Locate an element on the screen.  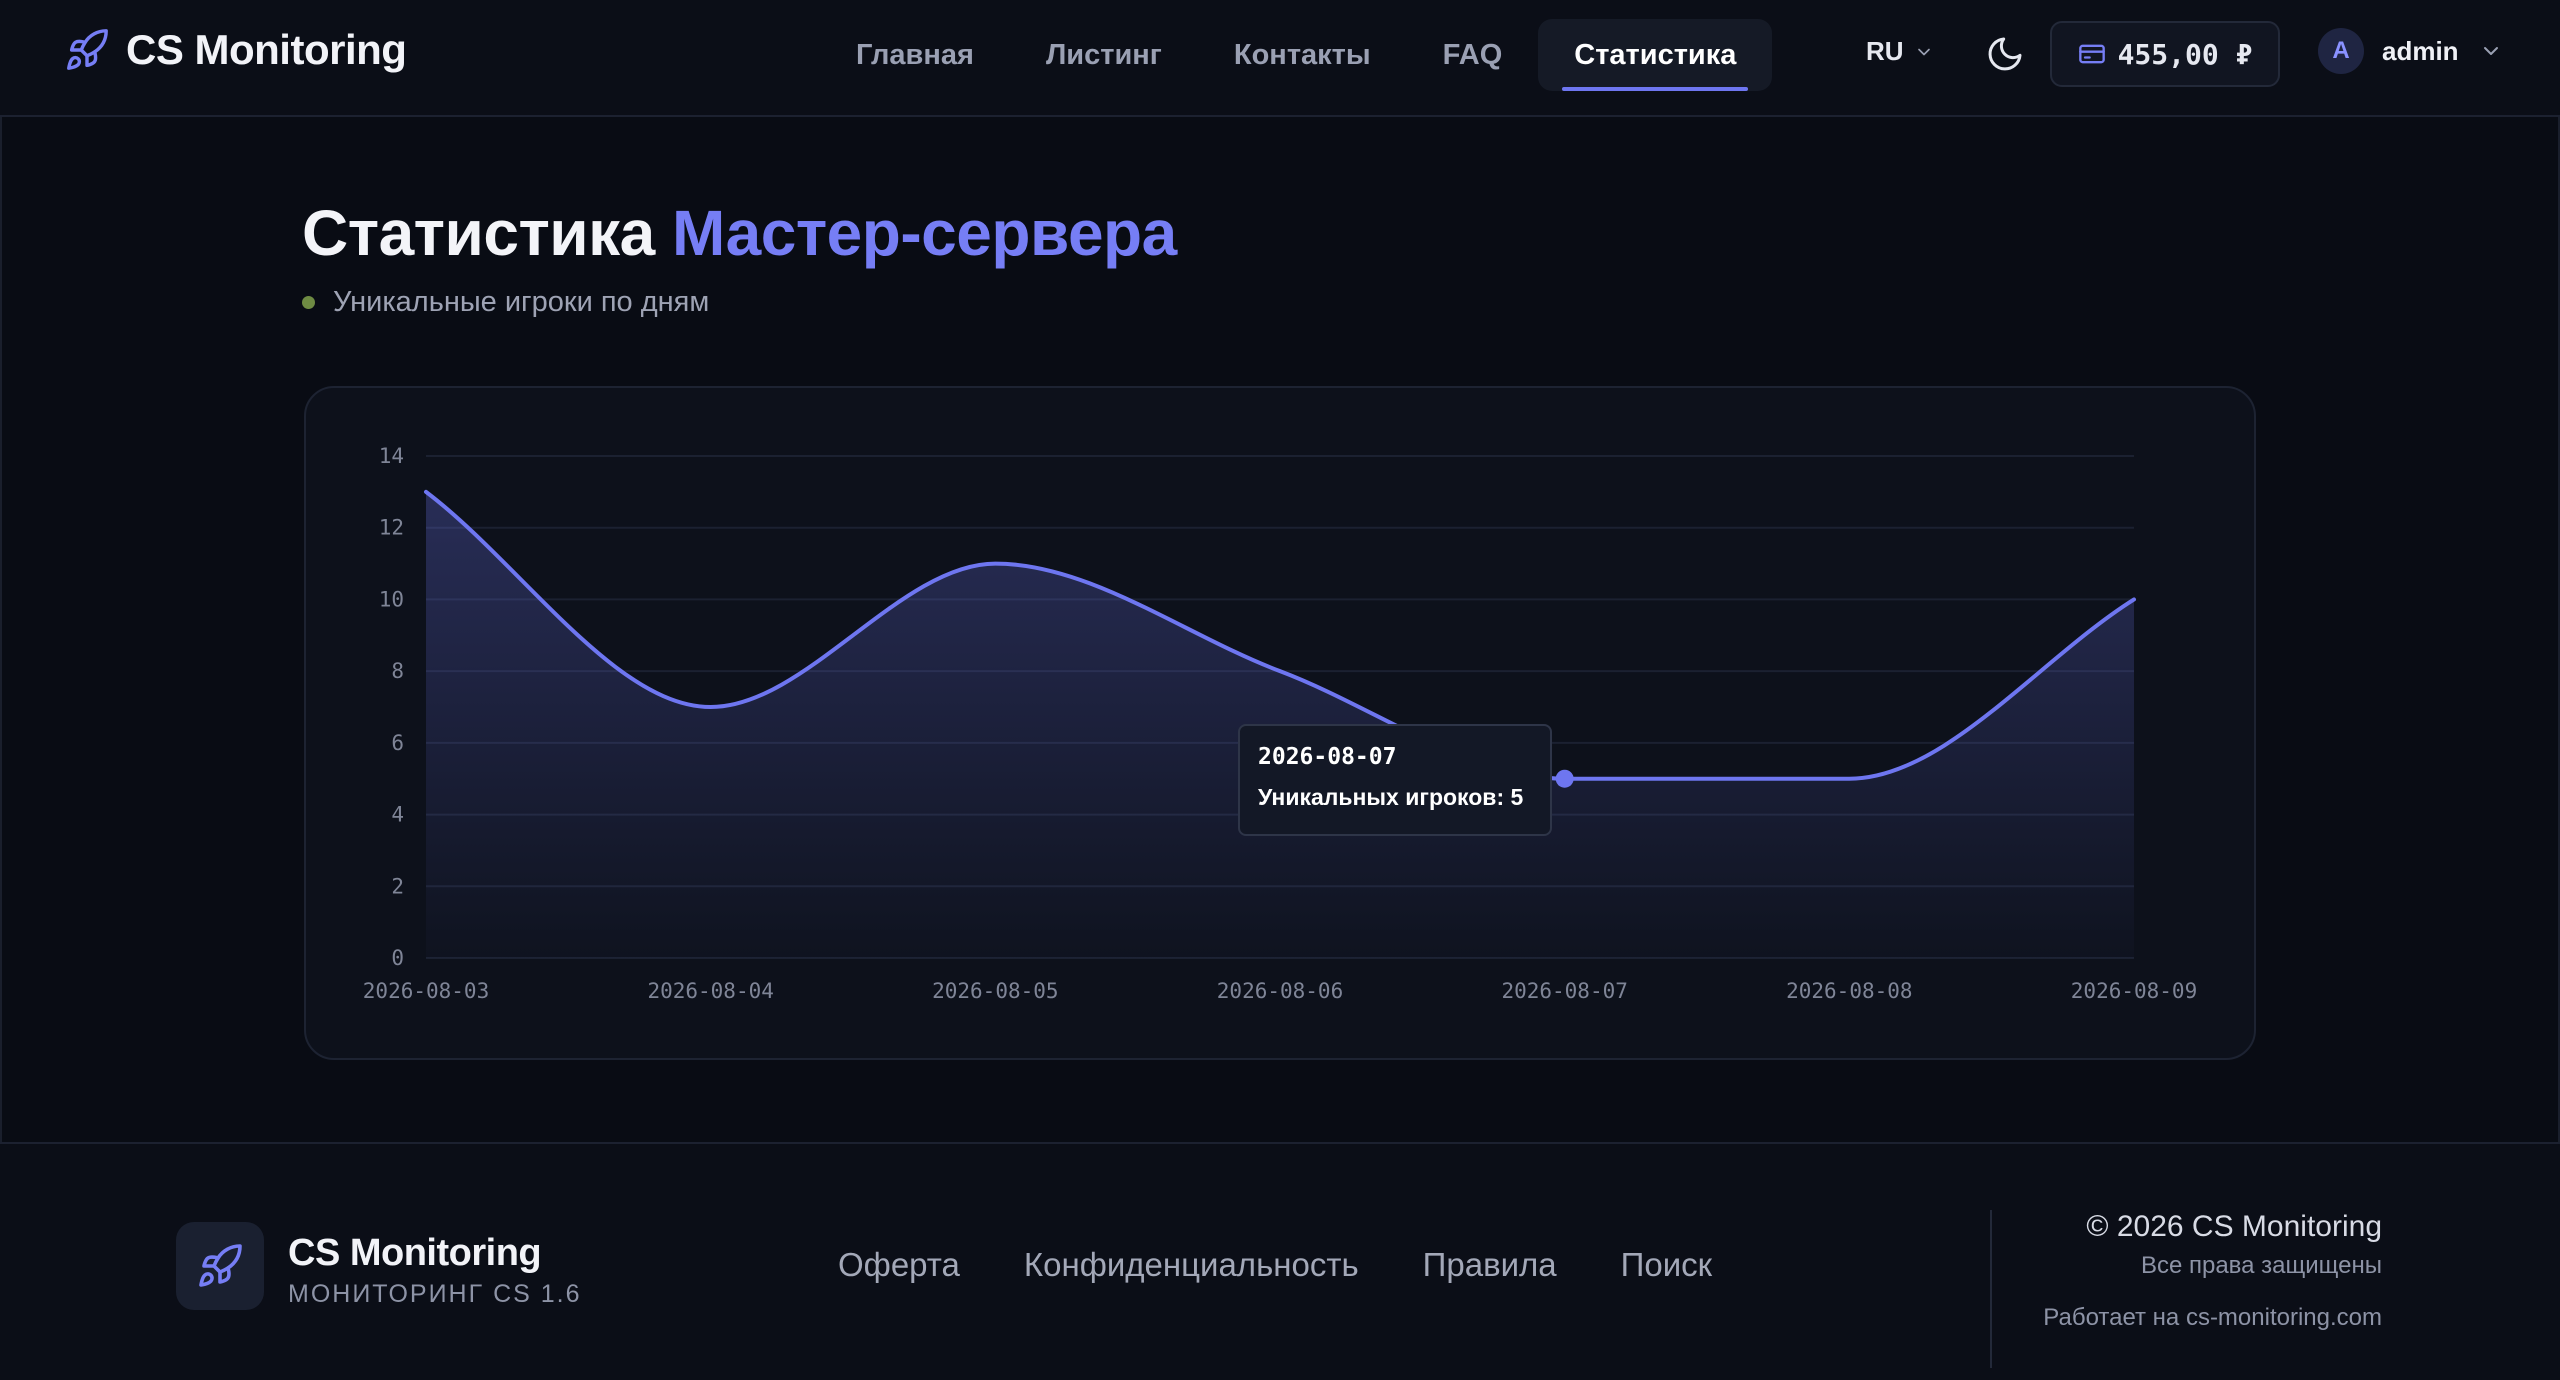
x-tick-label: 2026-08-09 is located at coordinates (2134, 991).